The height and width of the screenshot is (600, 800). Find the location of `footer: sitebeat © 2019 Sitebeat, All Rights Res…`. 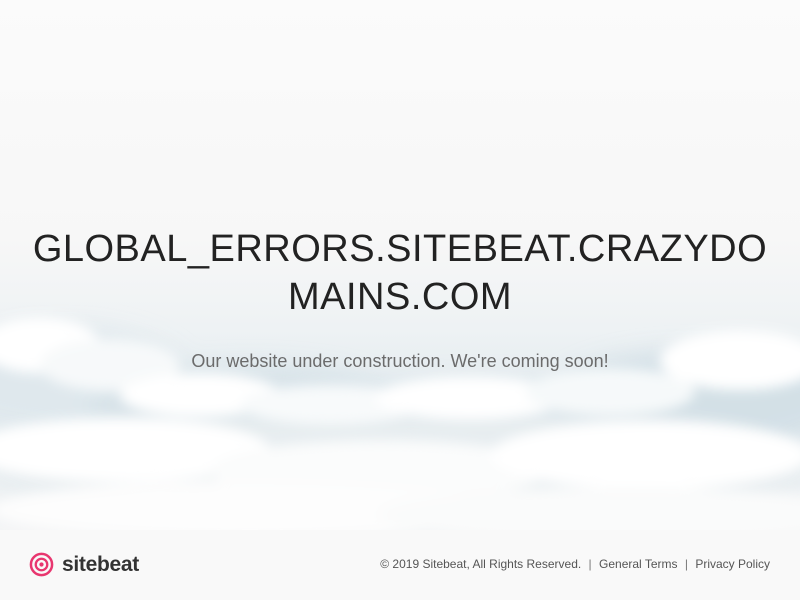

footer: sitebeat © 2019 Sitebeat, All Rights Res… is located at coordinates (400, 565).